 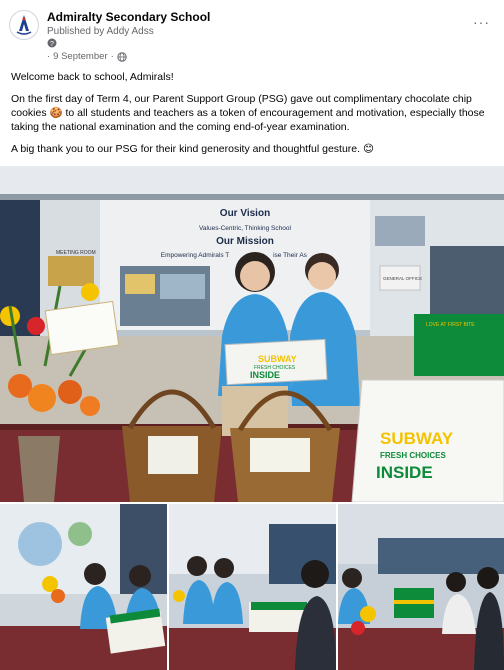 I want to click on school-crest-icon, so click(x=24, y=25).